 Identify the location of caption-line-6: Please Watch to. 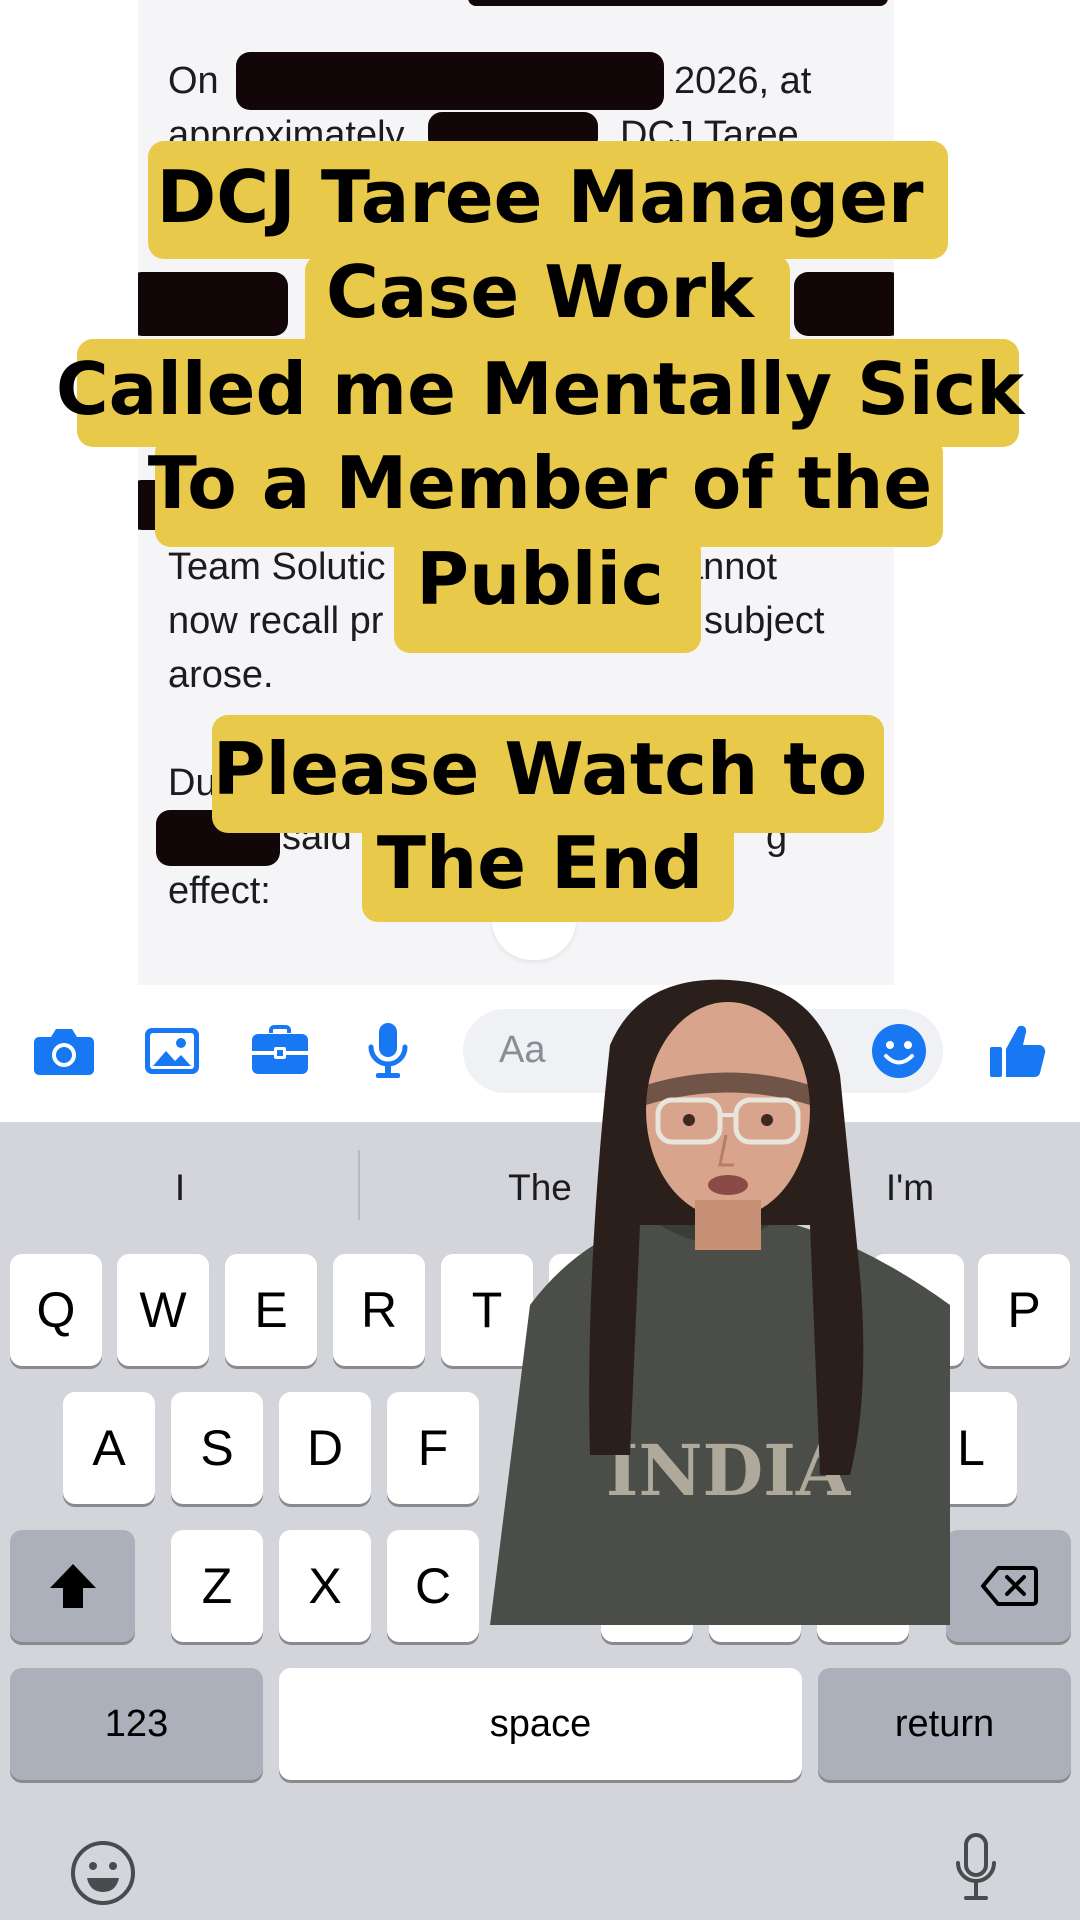
(540, 769).